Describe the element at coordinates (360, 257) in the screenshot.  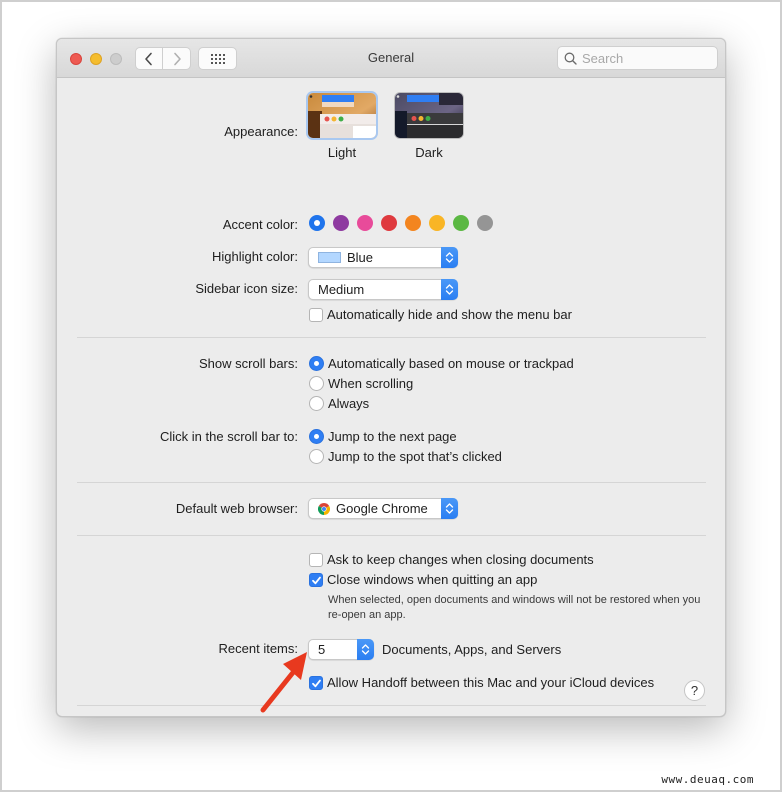
I see `highlight-color-value: Blue` at that location.